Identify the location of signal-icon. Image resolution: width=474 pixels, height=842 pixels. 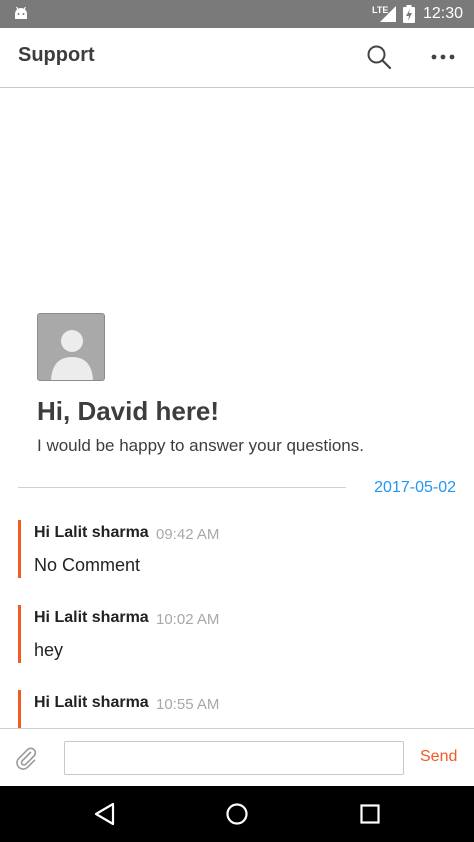
(388, 14).